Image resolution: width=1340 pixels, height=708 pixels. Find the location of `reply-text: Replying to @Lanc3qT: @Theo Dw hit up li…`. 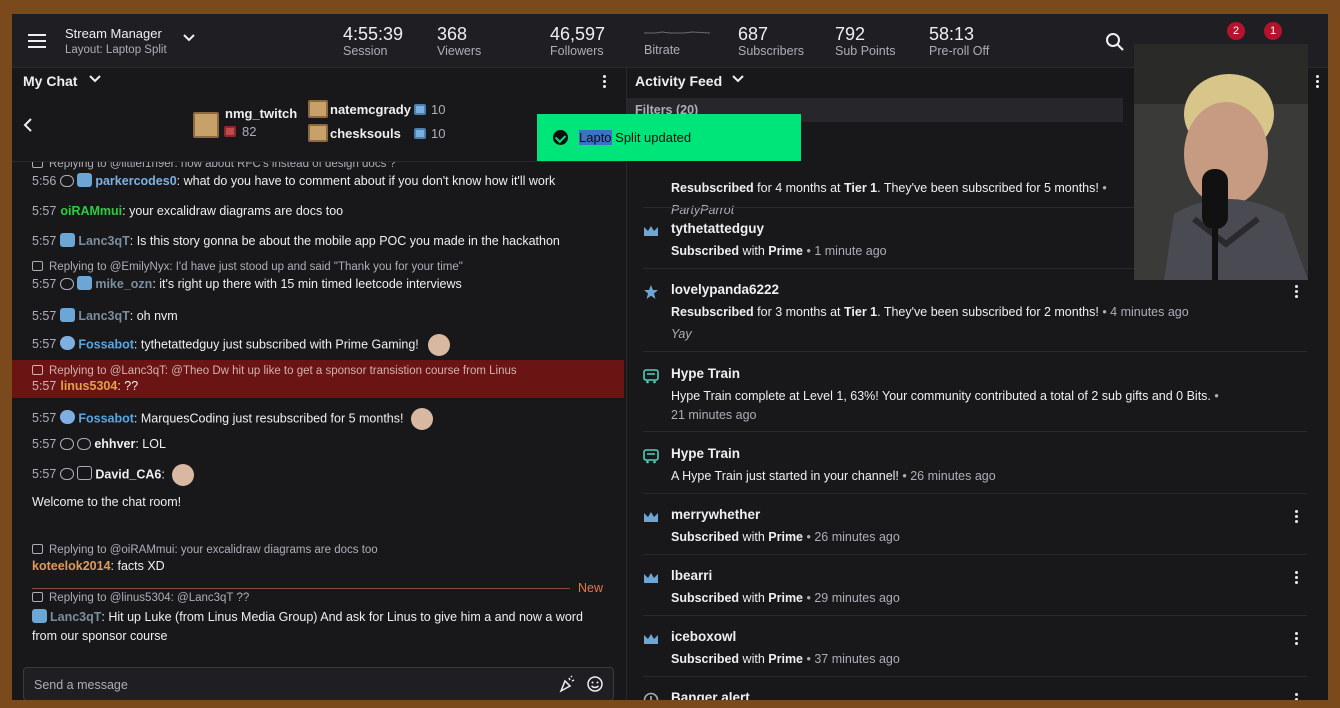

reply-text: Replying to @Lanc3qT: @Theo Dw hit up li… is located at coordinates (283, 371).